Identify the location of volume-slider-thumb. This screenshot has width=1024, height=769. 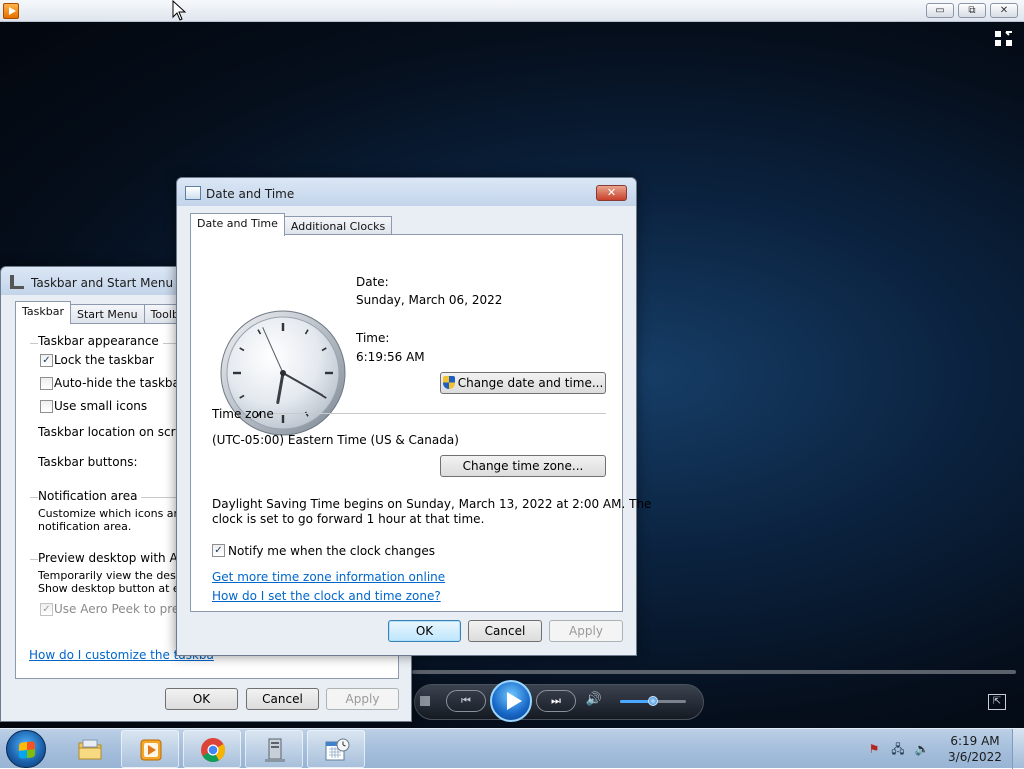
(653, 701).